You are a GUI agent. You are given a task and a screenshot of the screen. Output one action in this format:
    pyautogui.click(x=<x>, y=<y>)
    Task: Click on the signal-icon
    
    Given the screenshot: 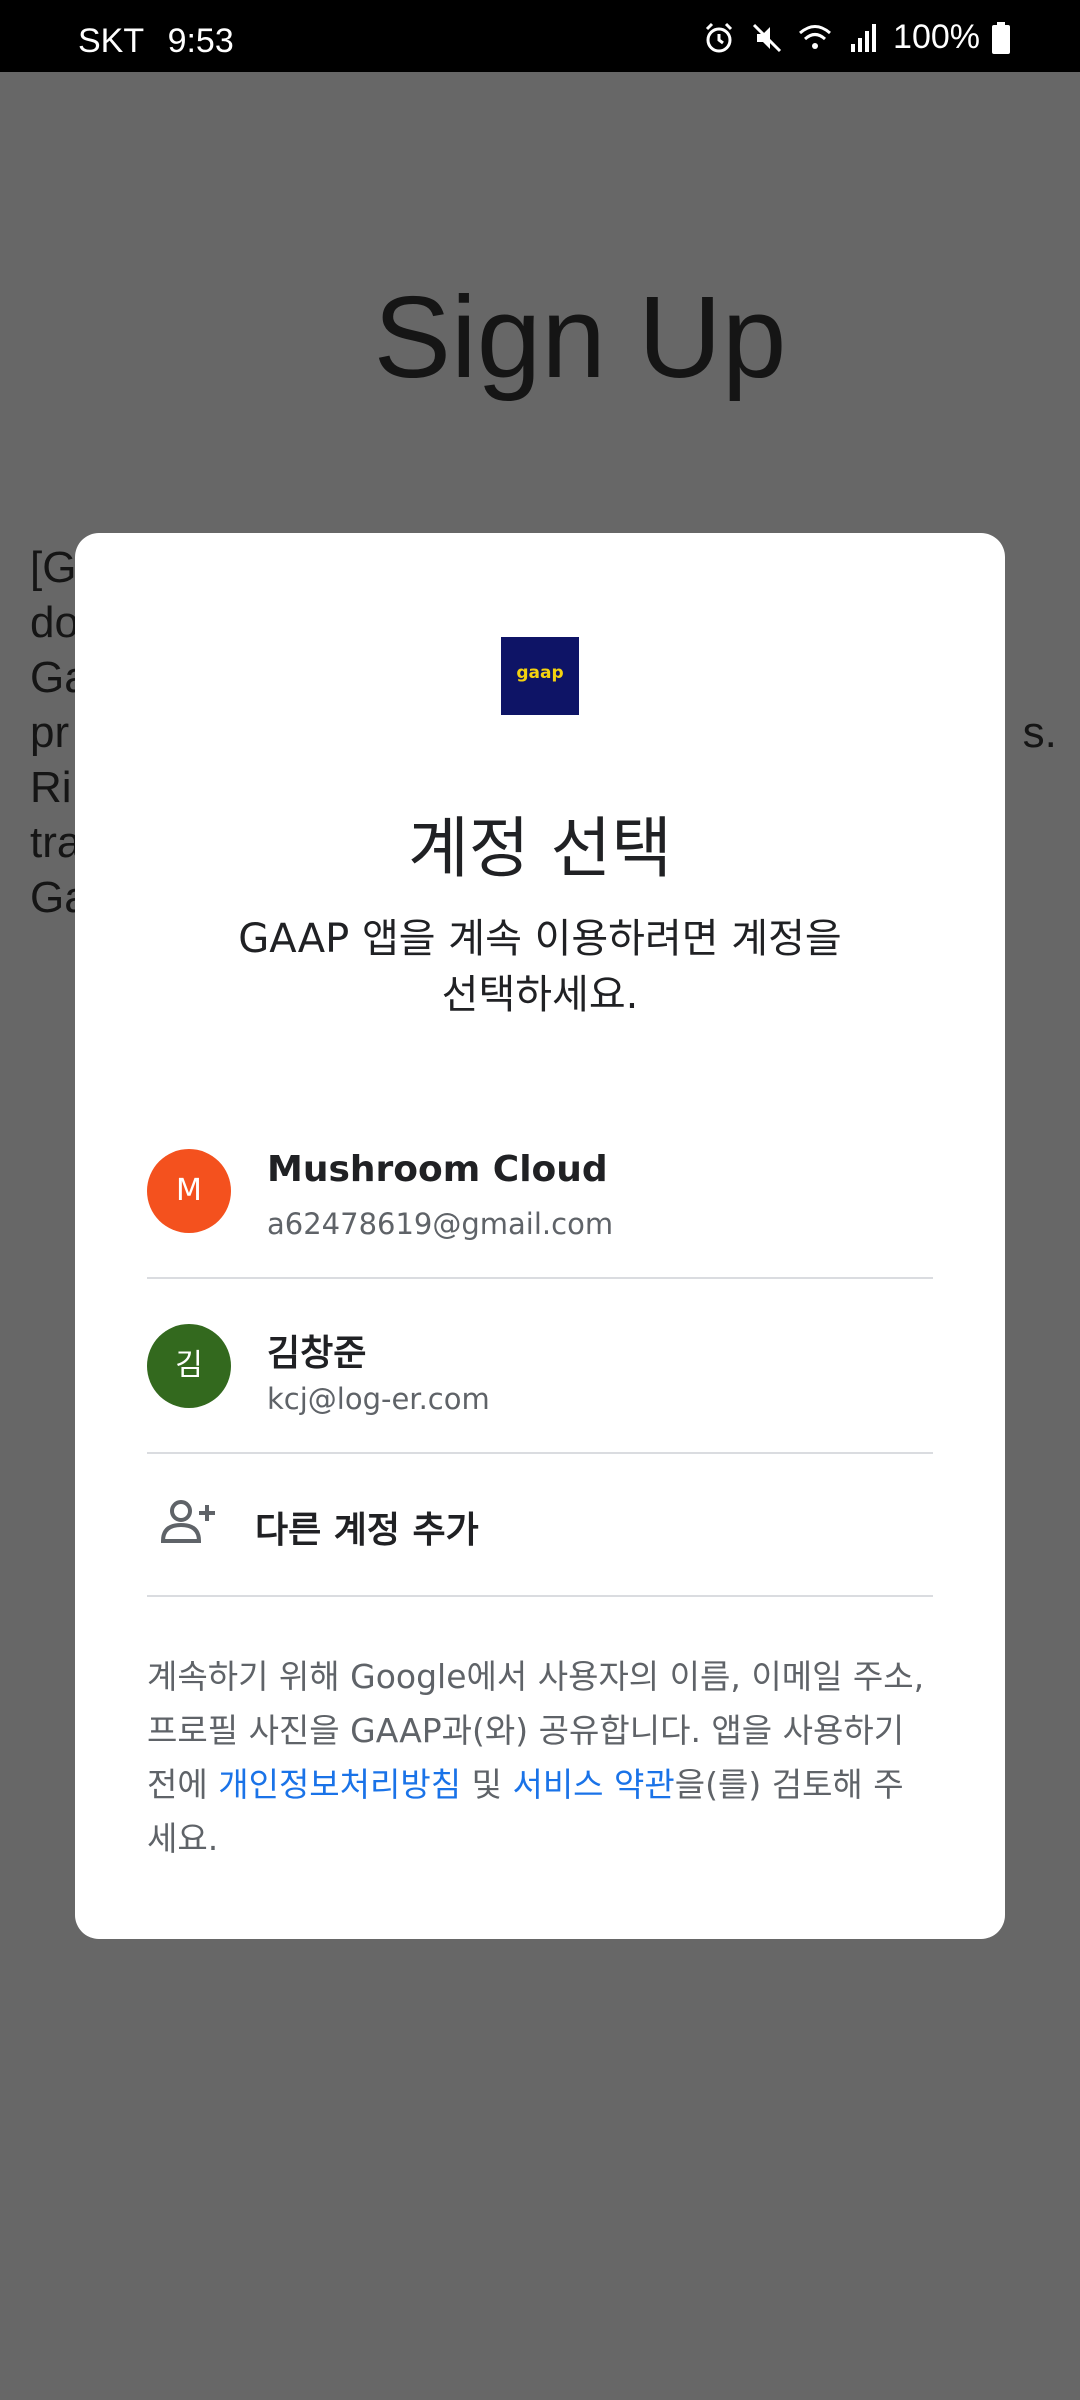 What is the action you would take?
    pyautogui.click(x=864, y=37)
    